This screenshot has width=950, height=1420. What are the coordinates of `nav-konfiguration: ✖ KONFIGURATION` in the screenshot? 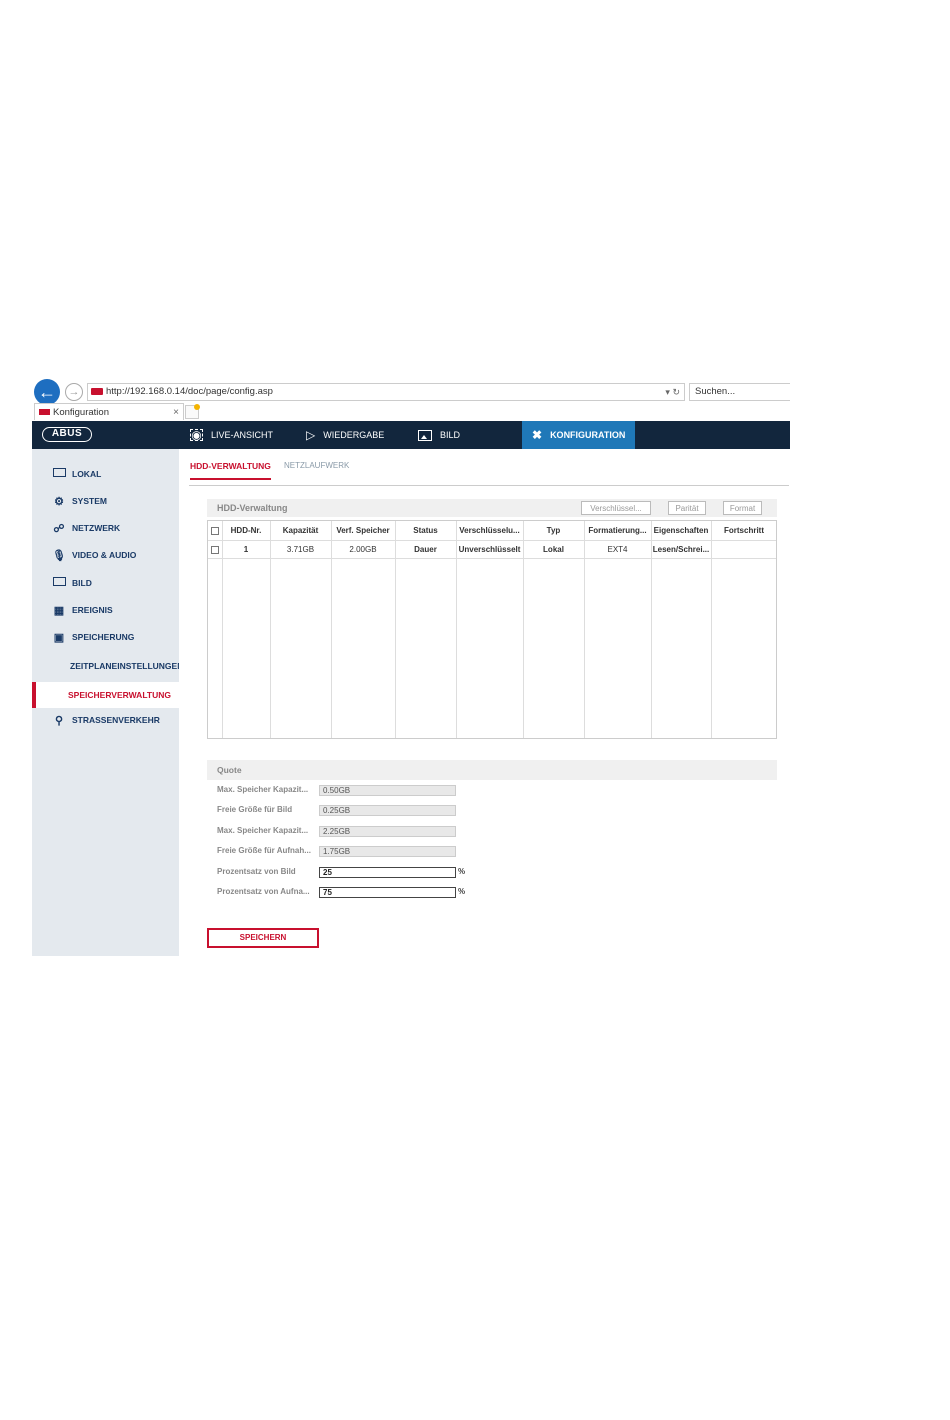 It's located at (578, 435).